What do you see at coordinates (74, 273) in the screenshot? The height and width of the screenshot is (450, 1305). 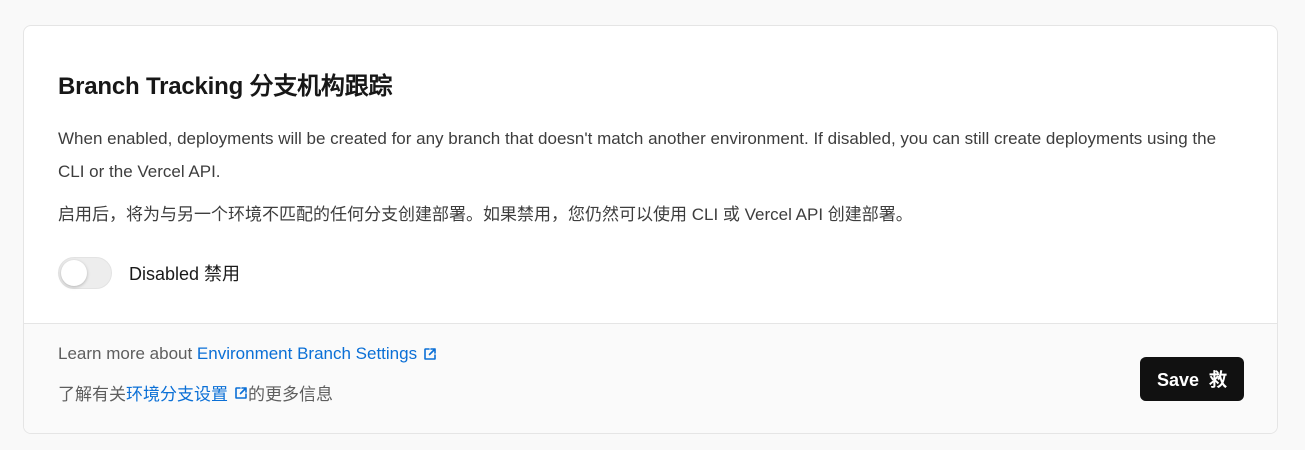 I see `toggle-knob` at bounding box center [74, 273].